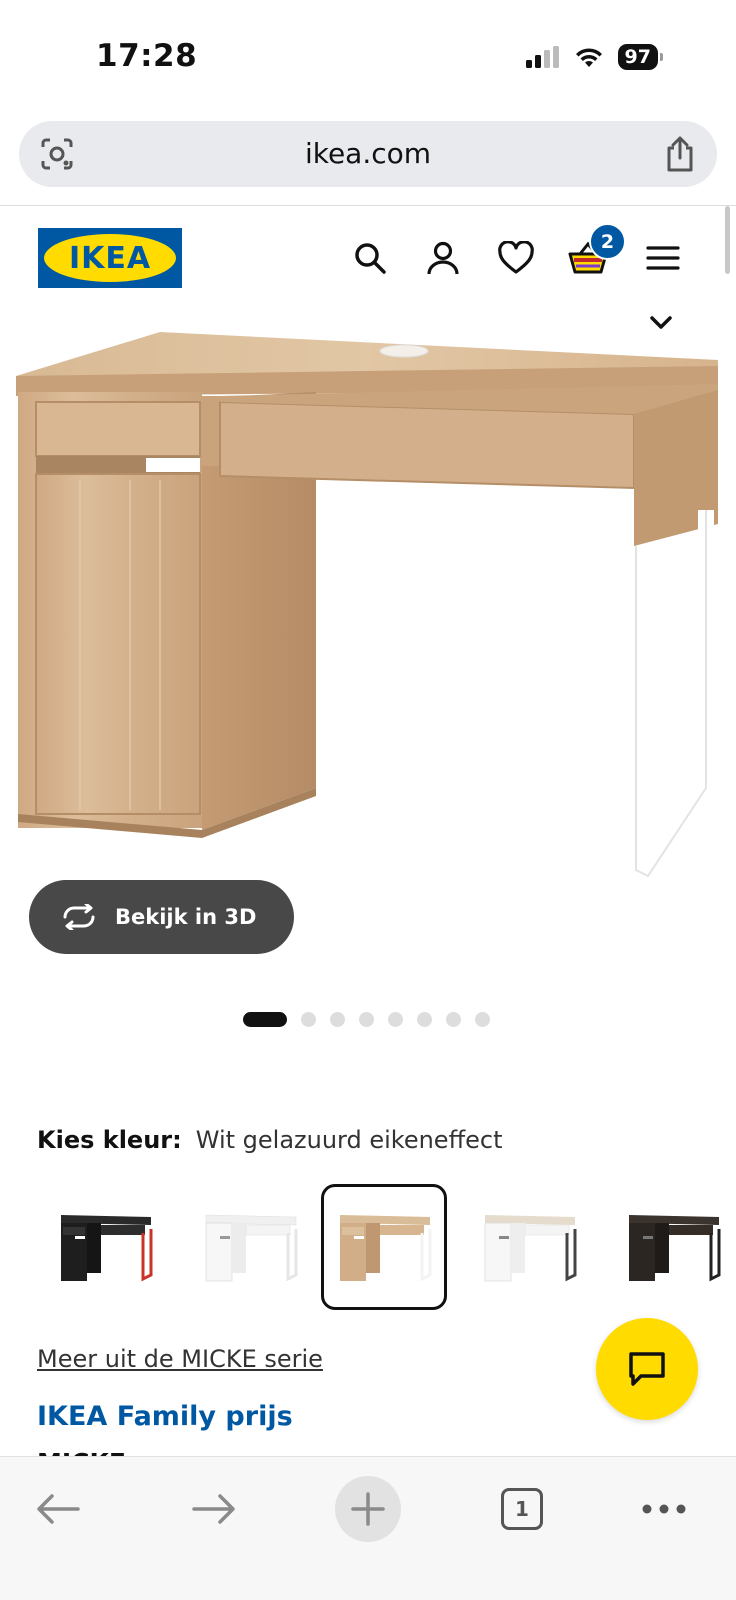 Image resolution: width=736 pixels, height=1600 pixels. I want to click on url-text: ikea.com, so click(368, 153).